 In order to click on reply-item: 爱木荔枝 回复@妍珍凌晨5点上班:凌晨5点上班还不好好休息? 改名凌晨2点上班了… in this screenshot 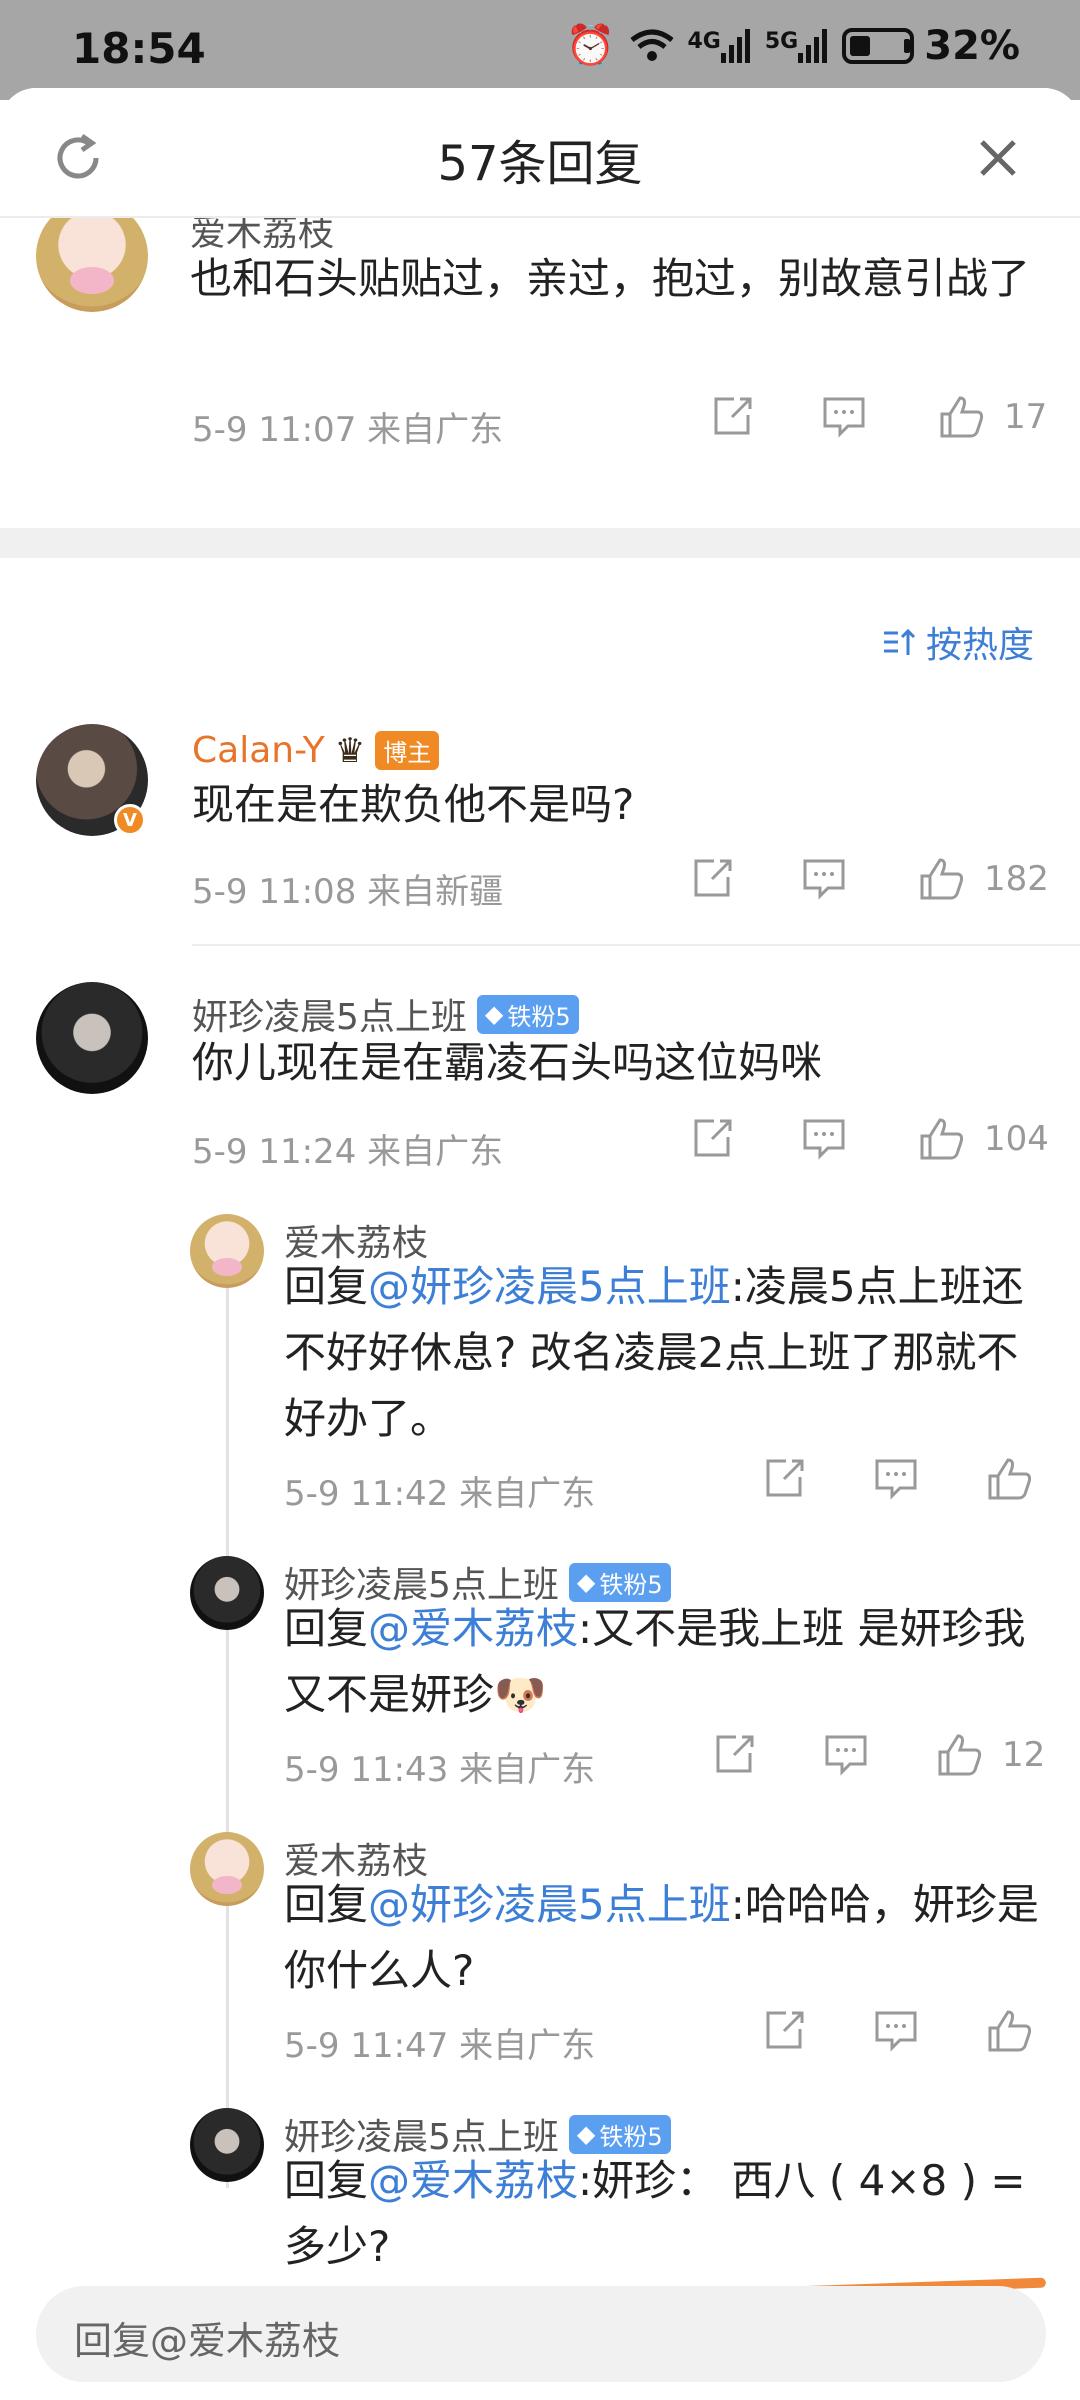, I will do `click(540, 1380)`.